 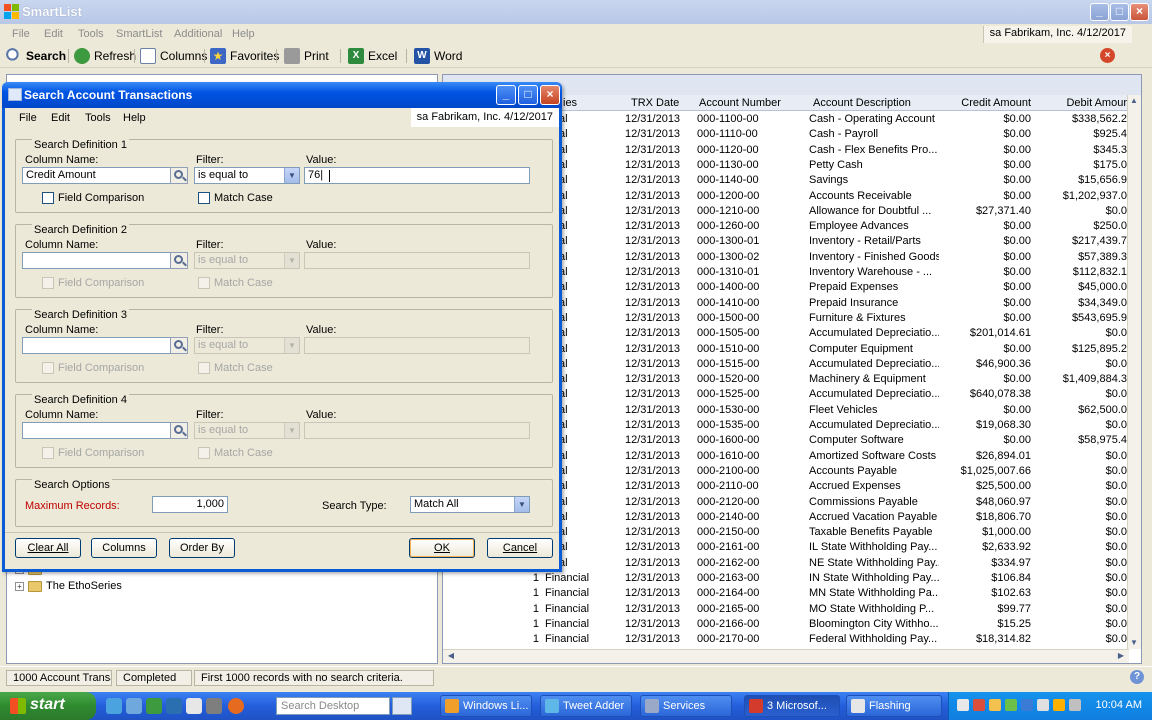 I want to click on maximum-records-field: 1,000, so click(x=190, y=504).